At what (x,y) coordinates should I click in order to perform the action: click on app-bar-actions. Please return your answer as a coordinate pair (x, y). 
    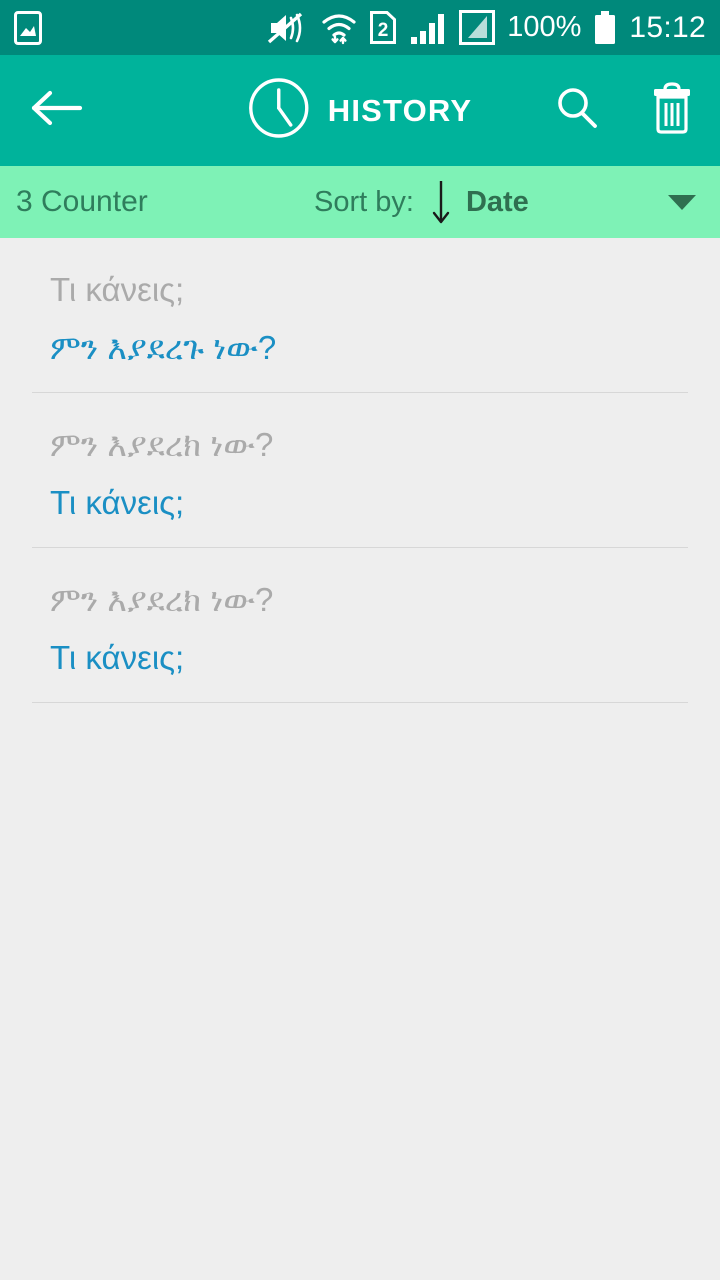
    Looking at the image, I should click on (624, 110).